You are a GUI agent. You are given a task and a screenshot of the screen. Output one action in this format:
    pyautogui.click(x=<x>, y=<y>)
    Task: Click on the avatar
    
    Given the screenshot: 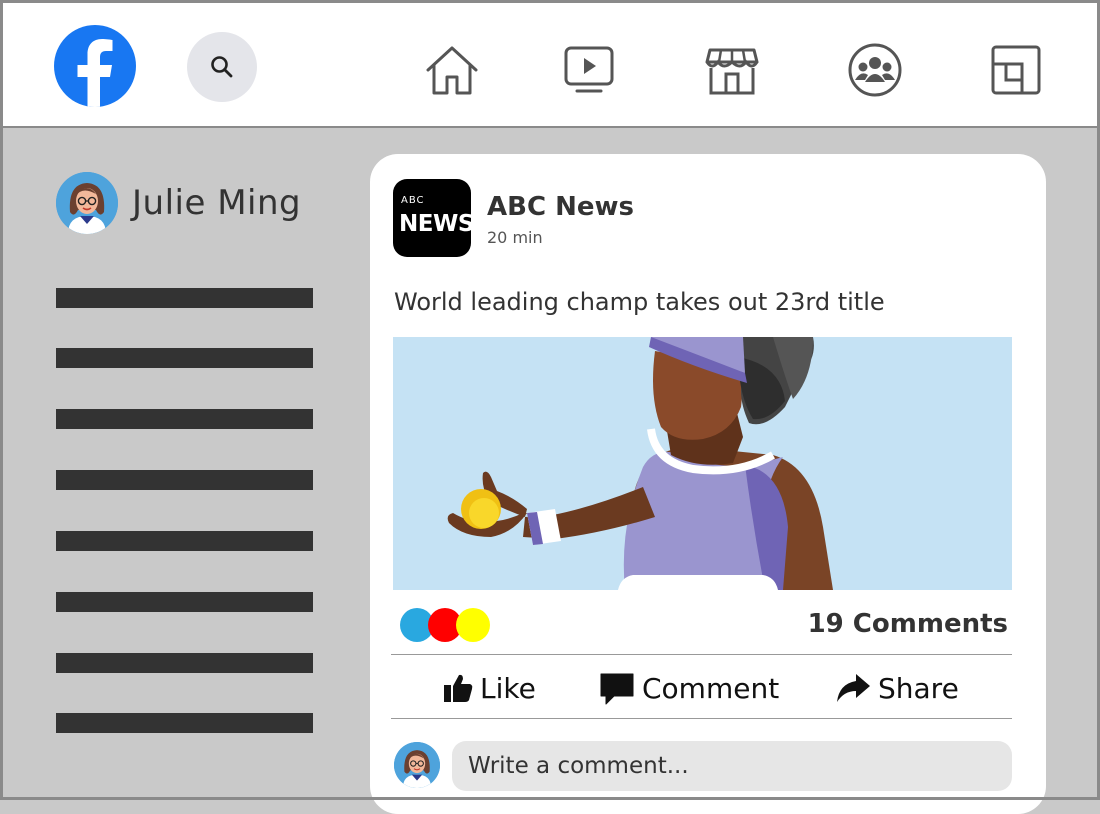 What is the action you would take?
    pyautogui.click(x=87, y=203)
    